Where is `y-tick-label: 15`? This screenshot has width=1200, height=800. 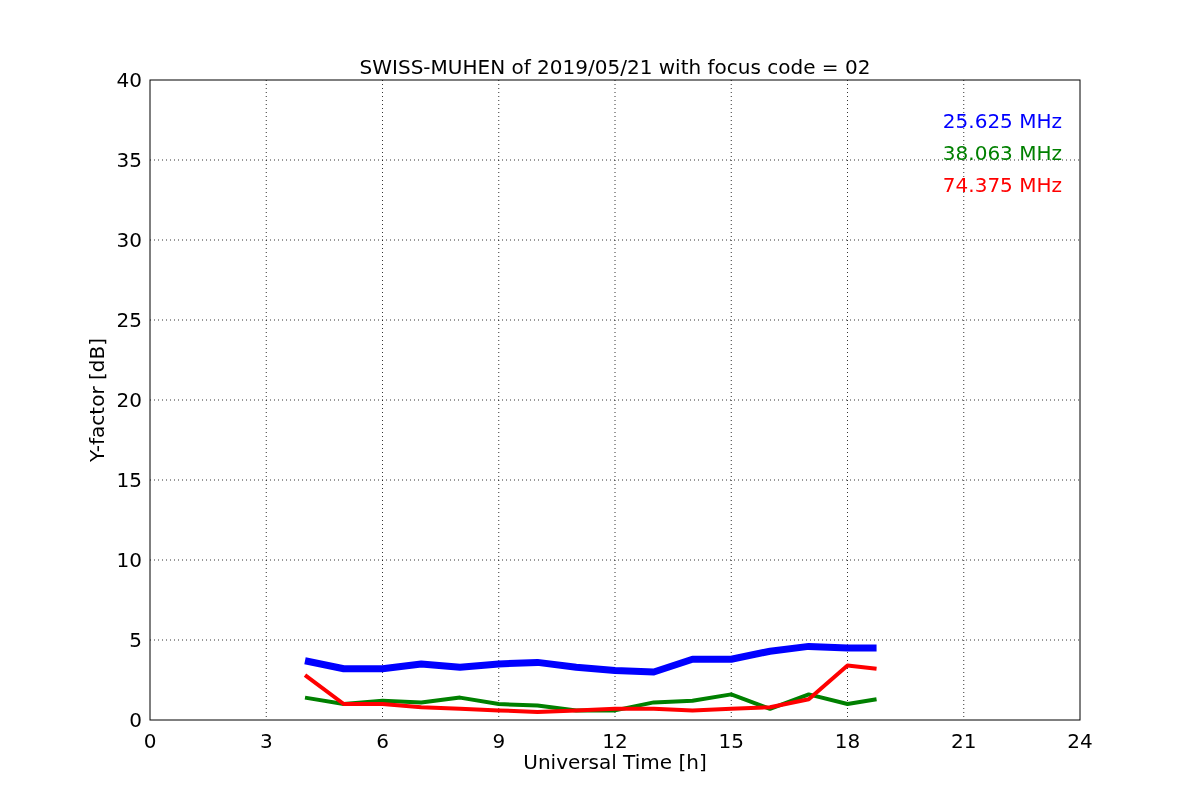
y-tick-label: 15 is located at coordinates (129, 480).